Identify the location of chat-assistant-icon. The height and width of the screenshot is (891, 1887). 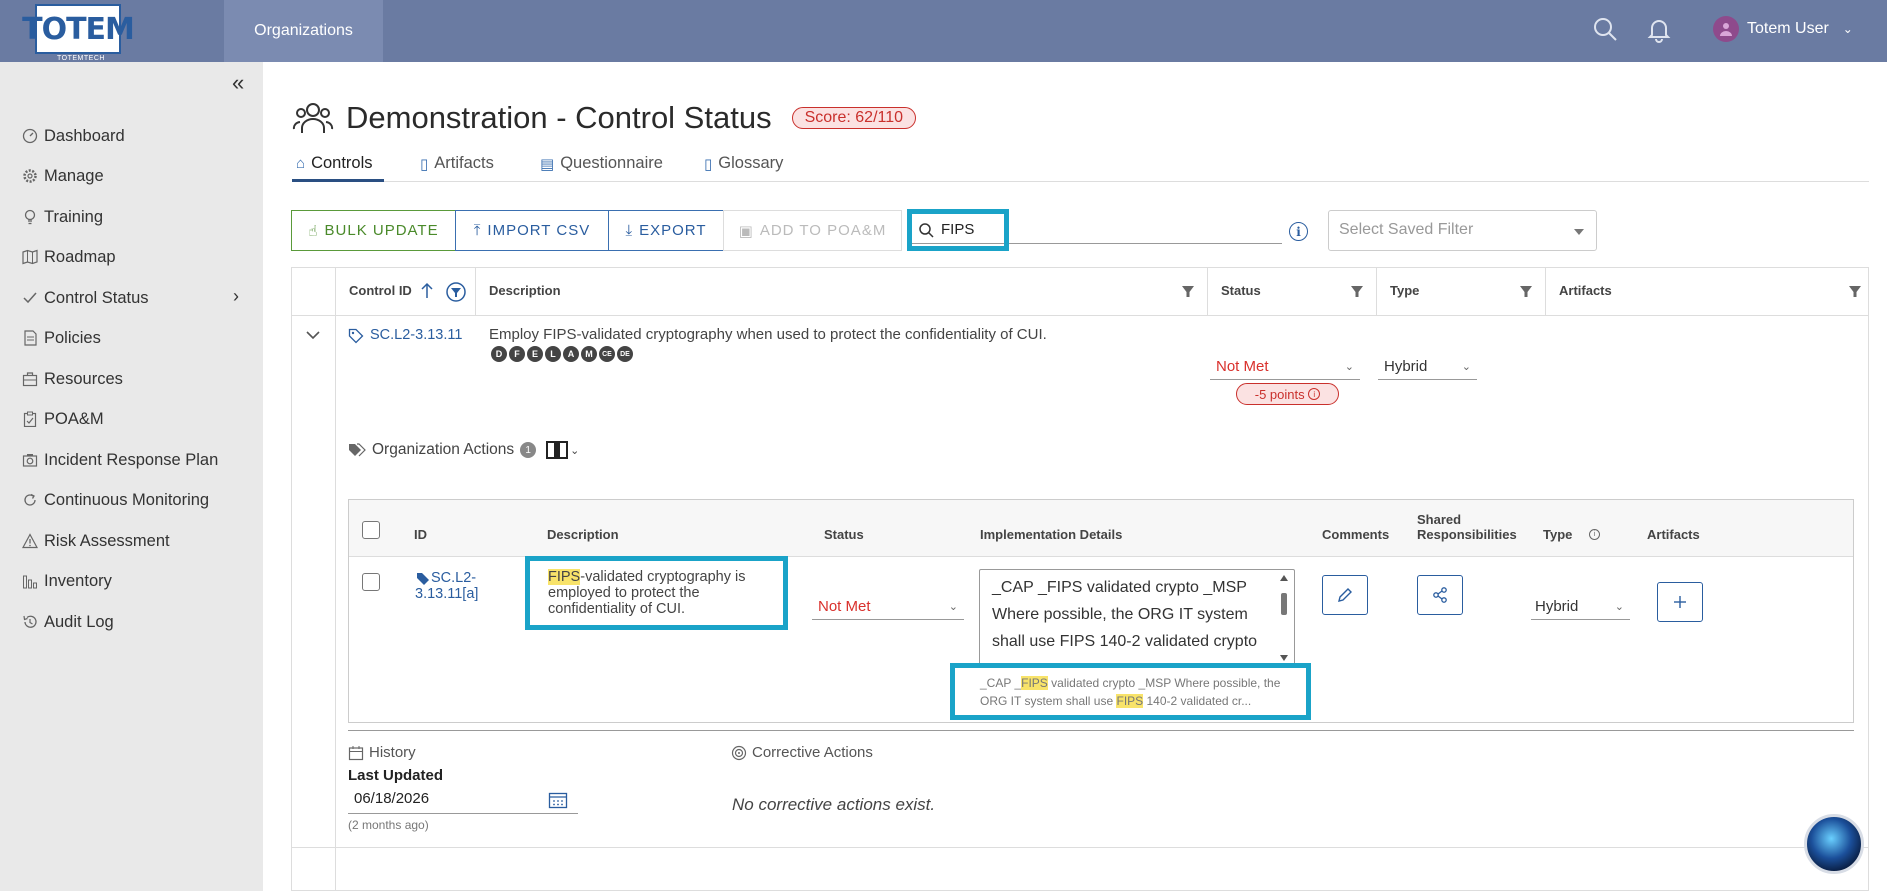
(1834, 844).